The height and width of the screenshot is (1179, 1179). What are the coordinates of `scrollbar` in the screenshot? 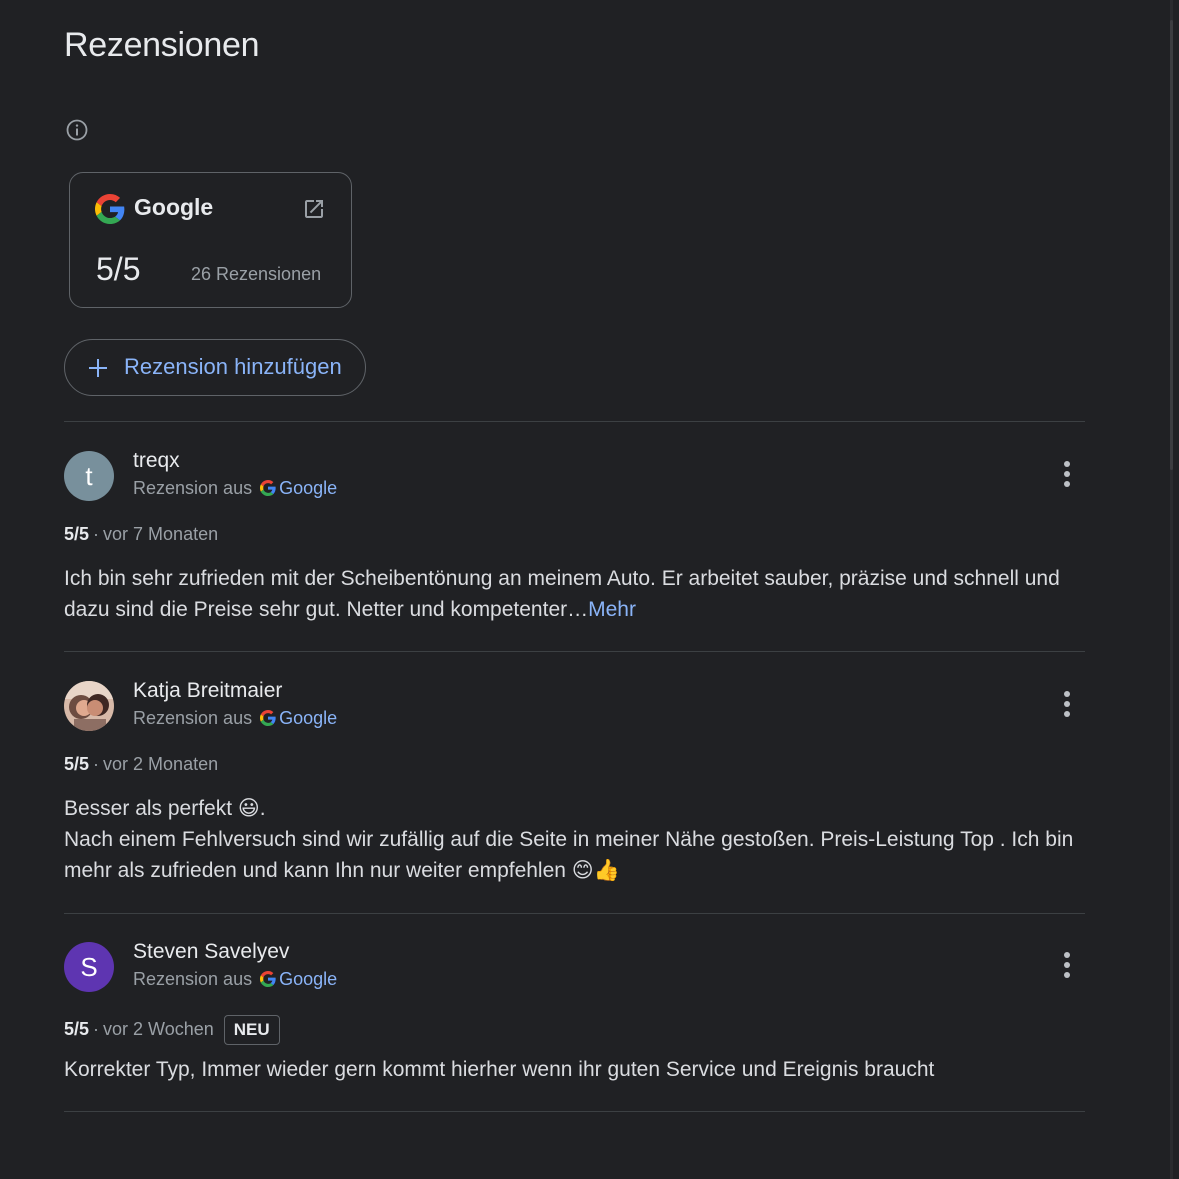 It's located at (1171, 589).